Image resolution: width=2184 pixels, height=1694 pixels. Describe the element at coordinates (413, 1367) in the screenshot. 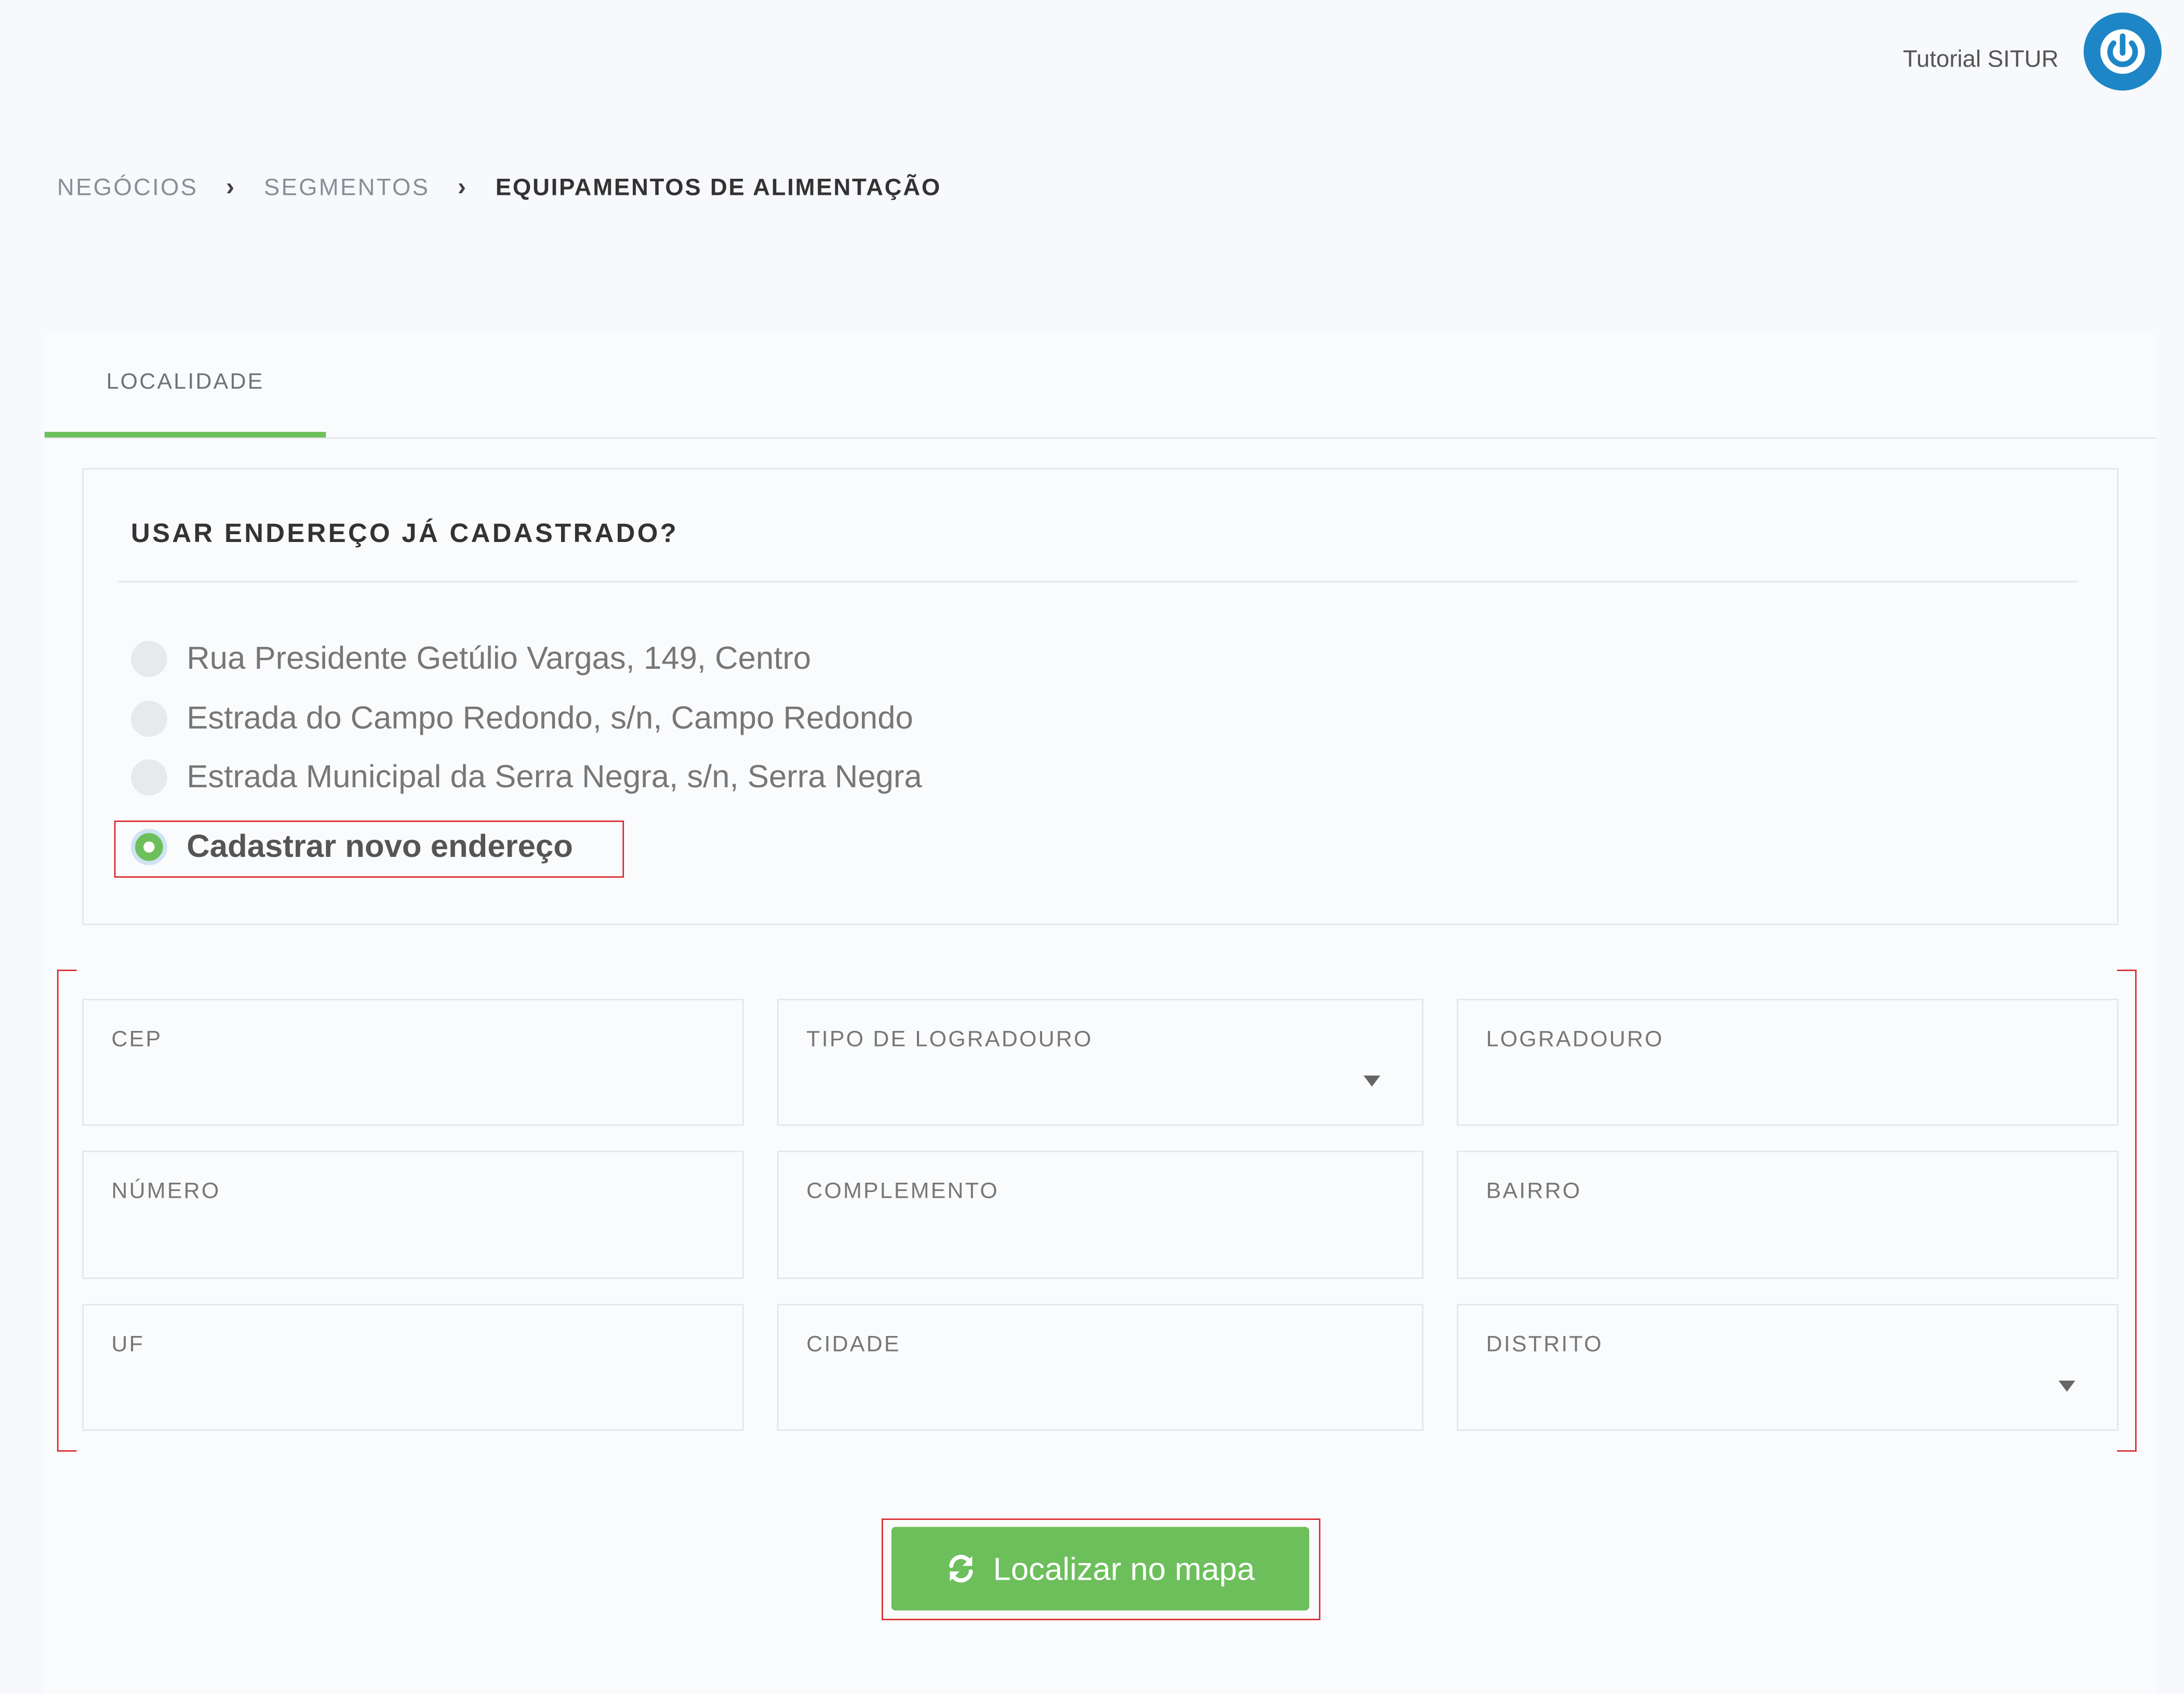

I see `uf-field: UF` at that location.